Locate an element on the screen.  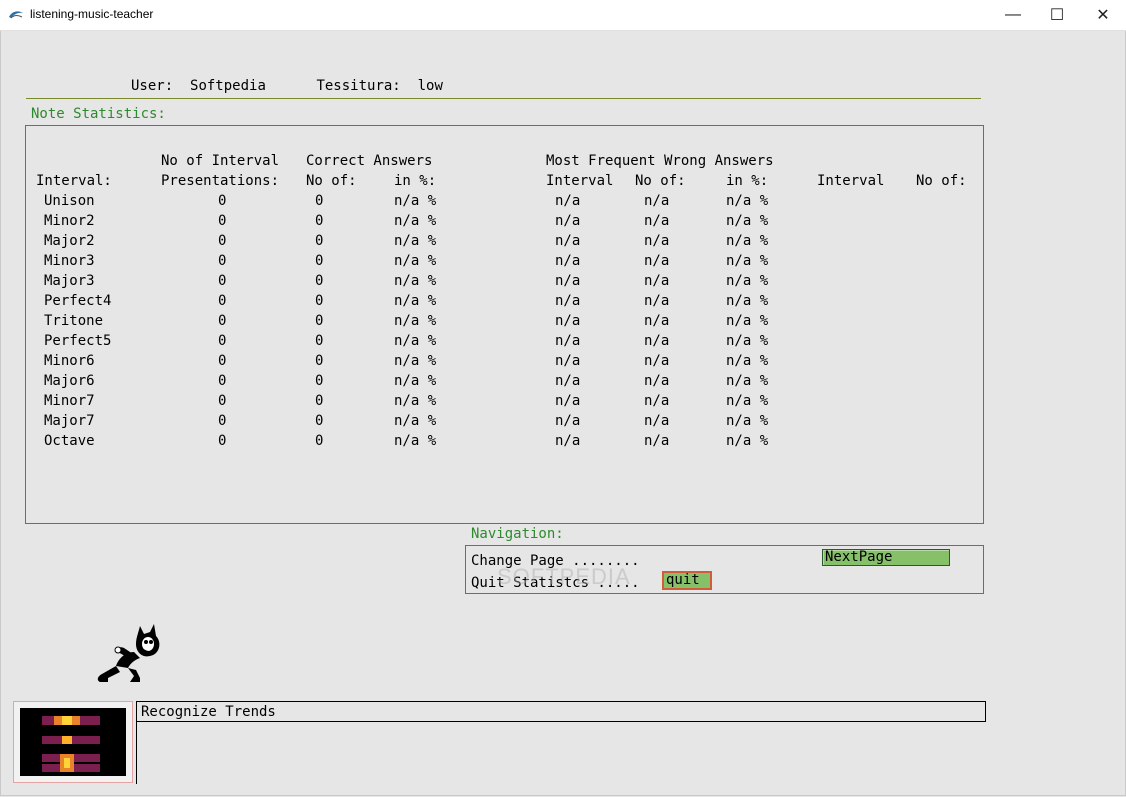
row-interval: Minor6 is located at coordinates (69, 361).